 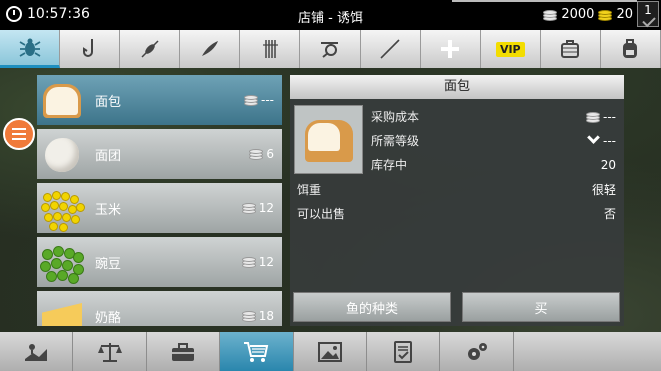 I want to click on item-price: 6, so click(x=261, y=154).